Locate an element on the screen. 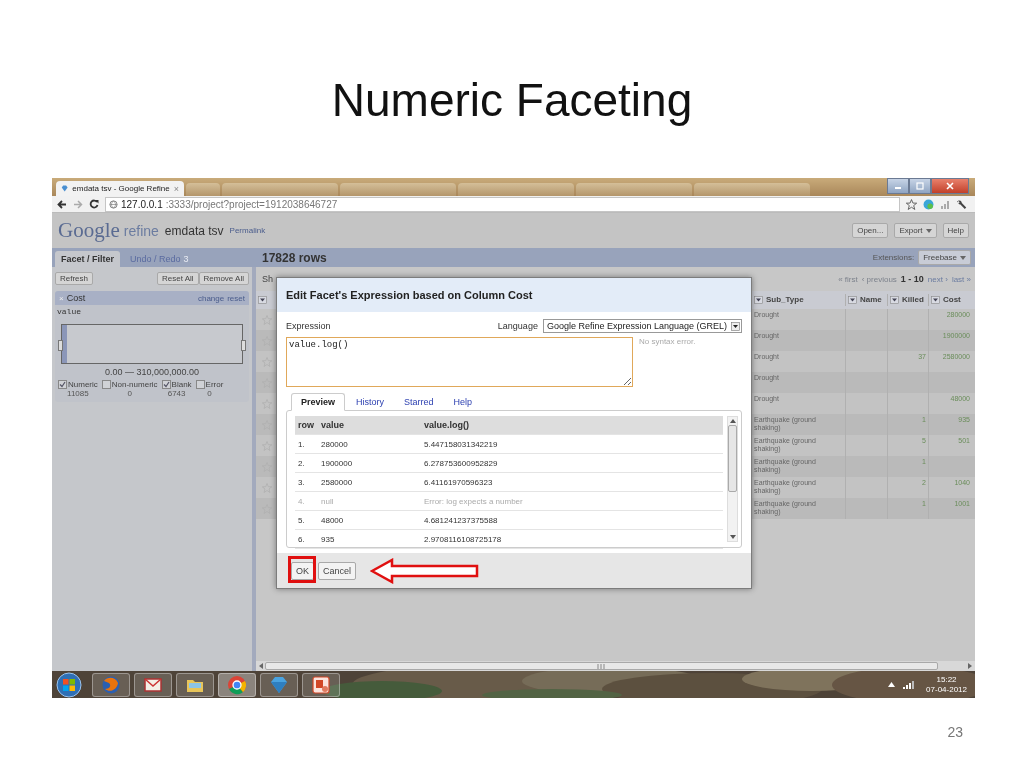 The image size is (1024, 768). dialog-tab: History is located at coordinates (370, 402).